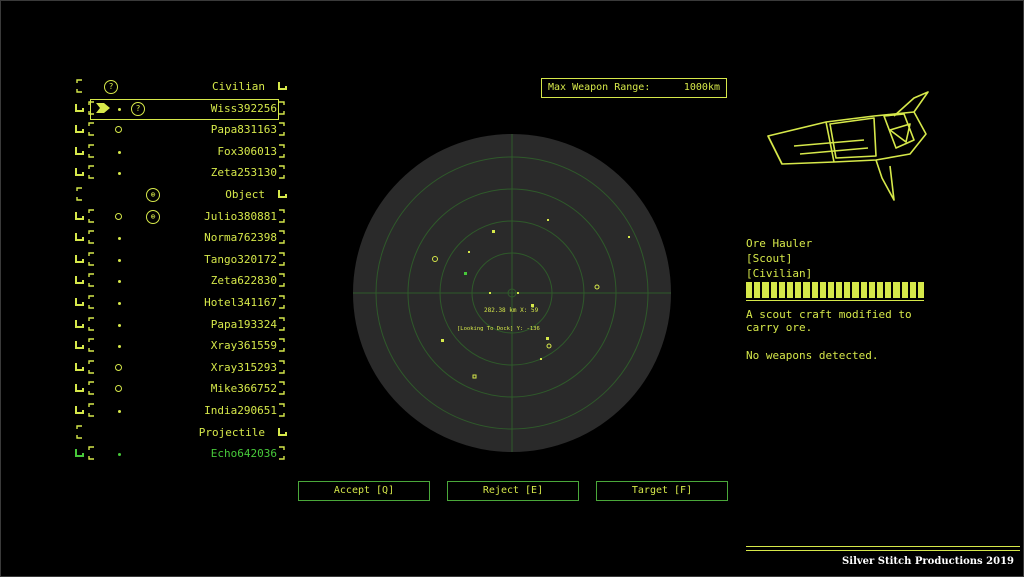  I want to click on contact-row: Papa831163, so click(177, 130).